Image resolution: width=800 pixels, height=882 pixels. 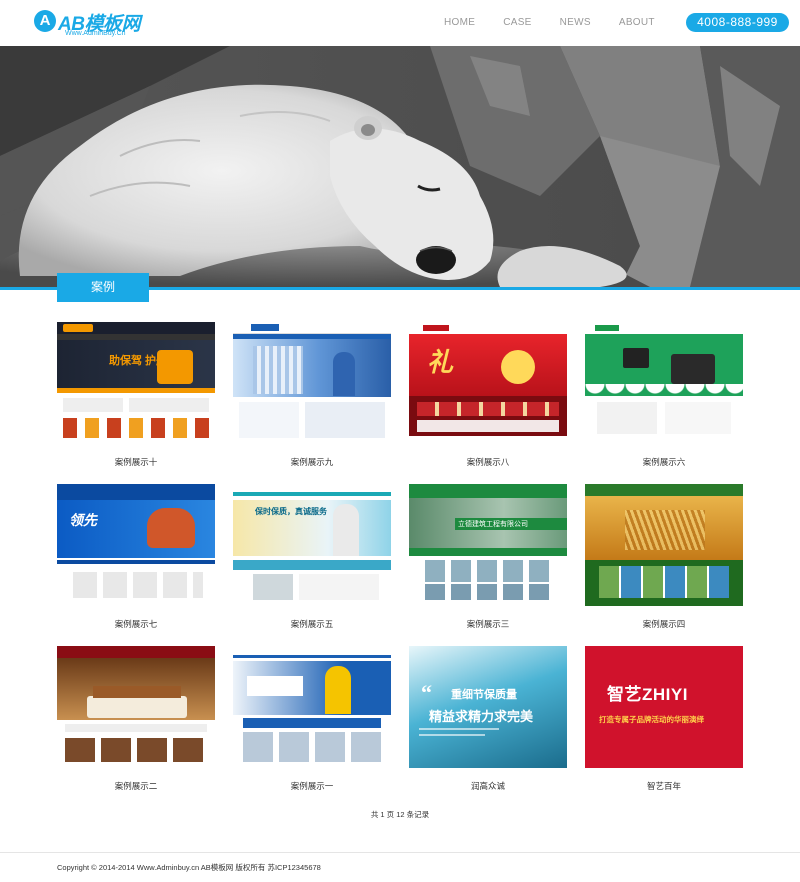 I want to click on case-card-5: 保时保质，真诚服务 案例展示五, so click(x=312, y=565).